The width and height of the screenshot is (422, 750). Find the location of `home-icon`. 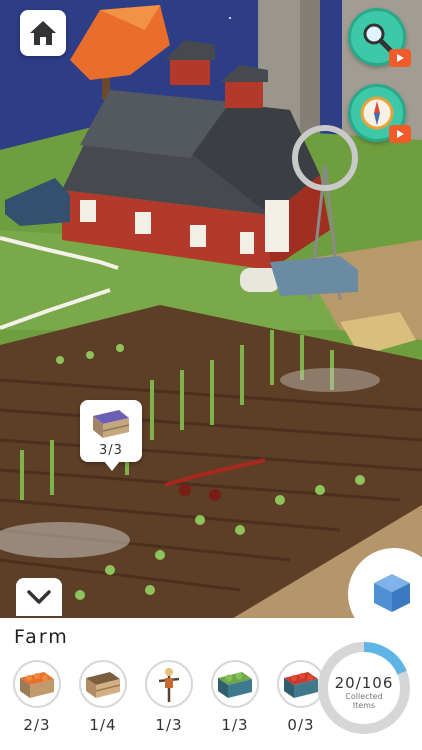

home-icon is located at coordinates (43, 33).